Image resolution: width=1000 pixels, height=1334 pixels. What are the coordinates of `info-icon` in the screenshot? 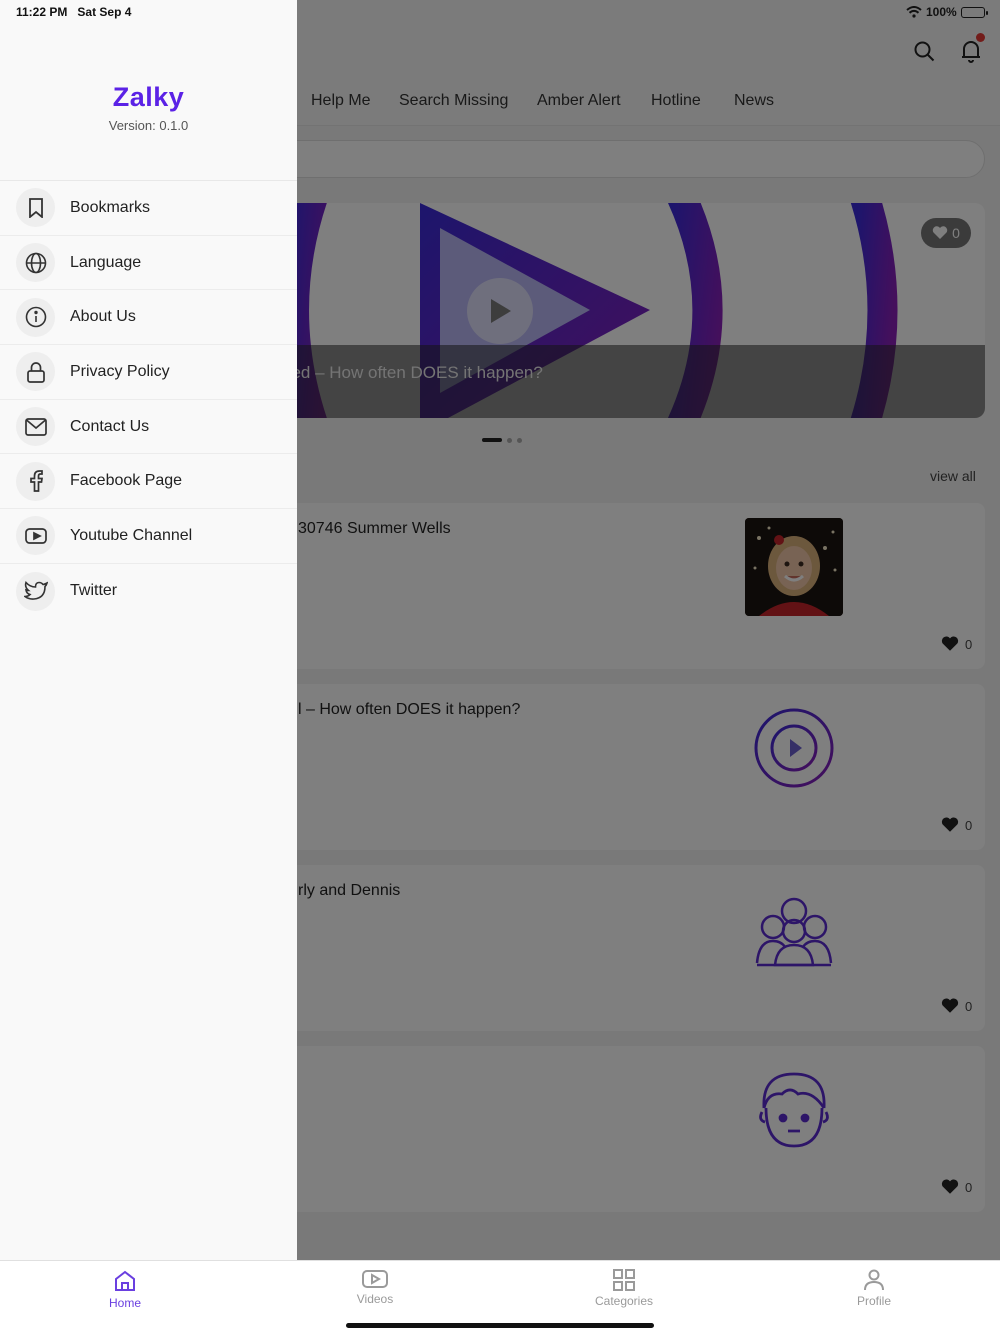 It's located at (35, 317).